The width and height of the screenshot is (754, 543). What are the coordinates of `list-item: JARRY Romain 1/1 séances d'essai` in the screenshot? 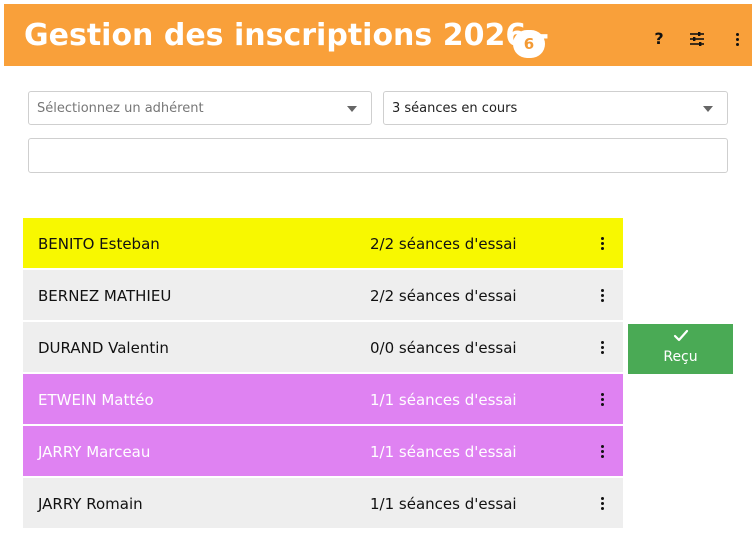 It's located at (323, 503).